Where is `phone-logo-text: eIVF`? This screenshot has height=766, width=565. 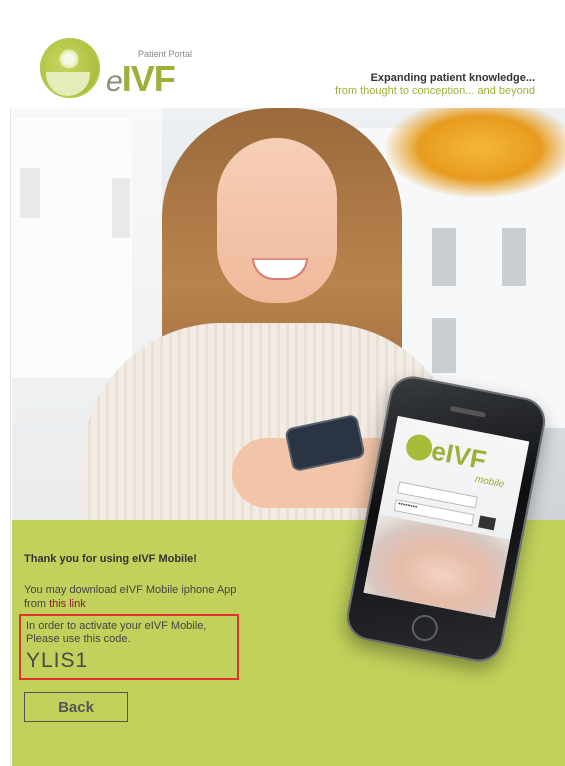
phone-logo-text: eIVF is located at coordinates (459, 455).